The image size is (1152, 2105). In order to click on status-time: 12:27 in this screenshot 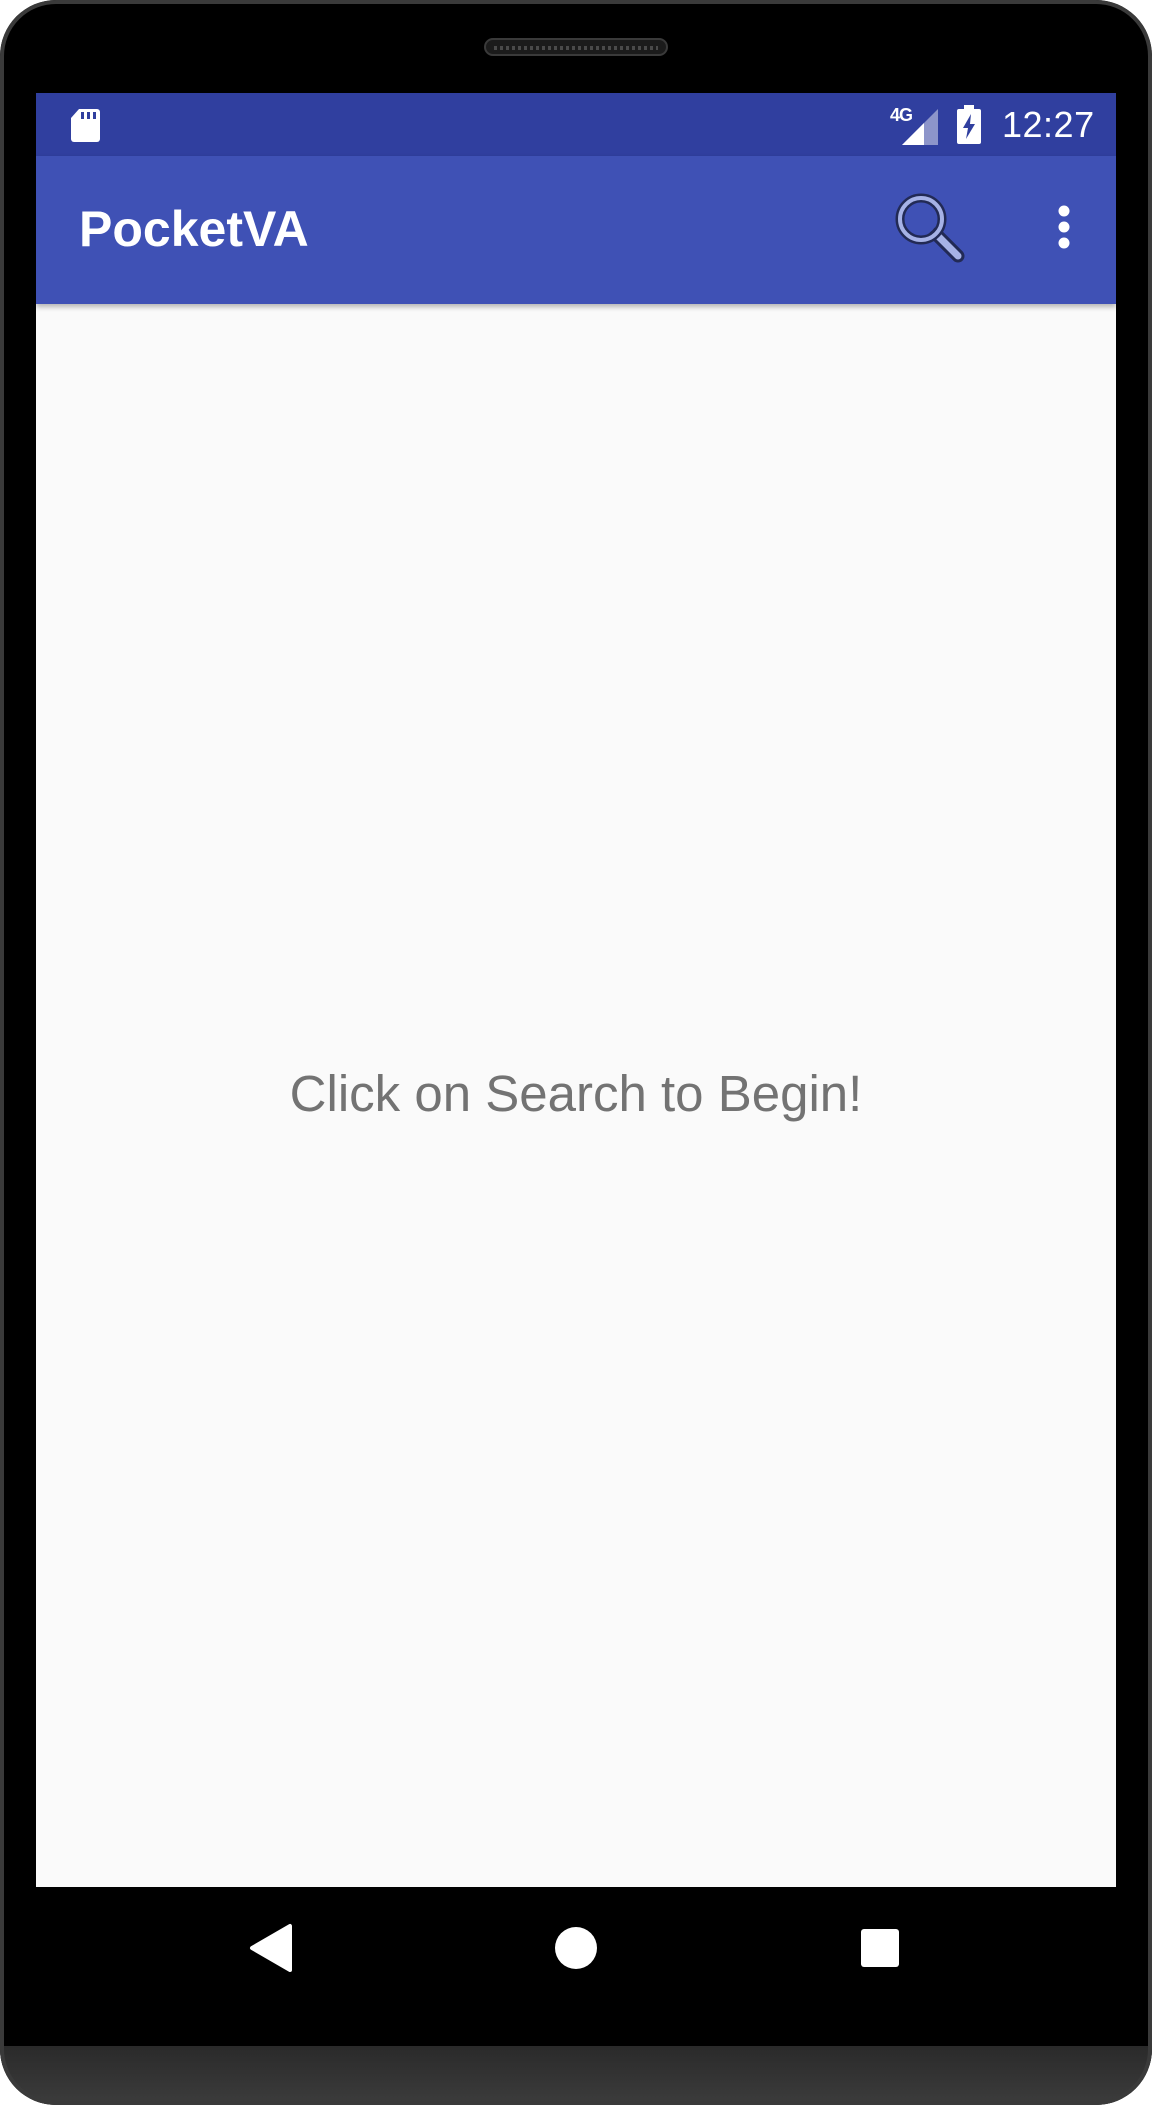, I will do `click(1048, 124)`.